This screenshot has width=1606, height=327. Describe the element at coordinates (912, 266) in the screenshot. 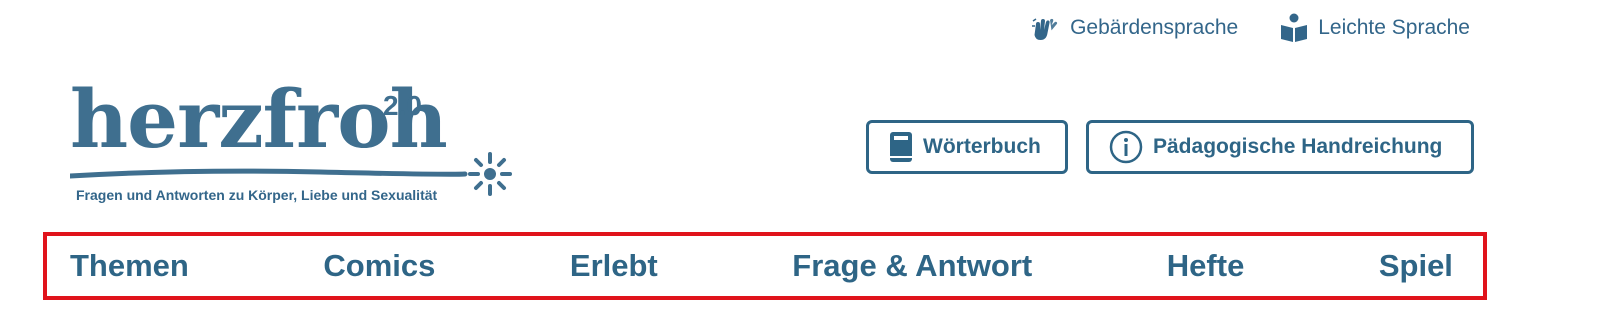

I see `nav-item-frage-antwort: Frage & Antwort` at that location.